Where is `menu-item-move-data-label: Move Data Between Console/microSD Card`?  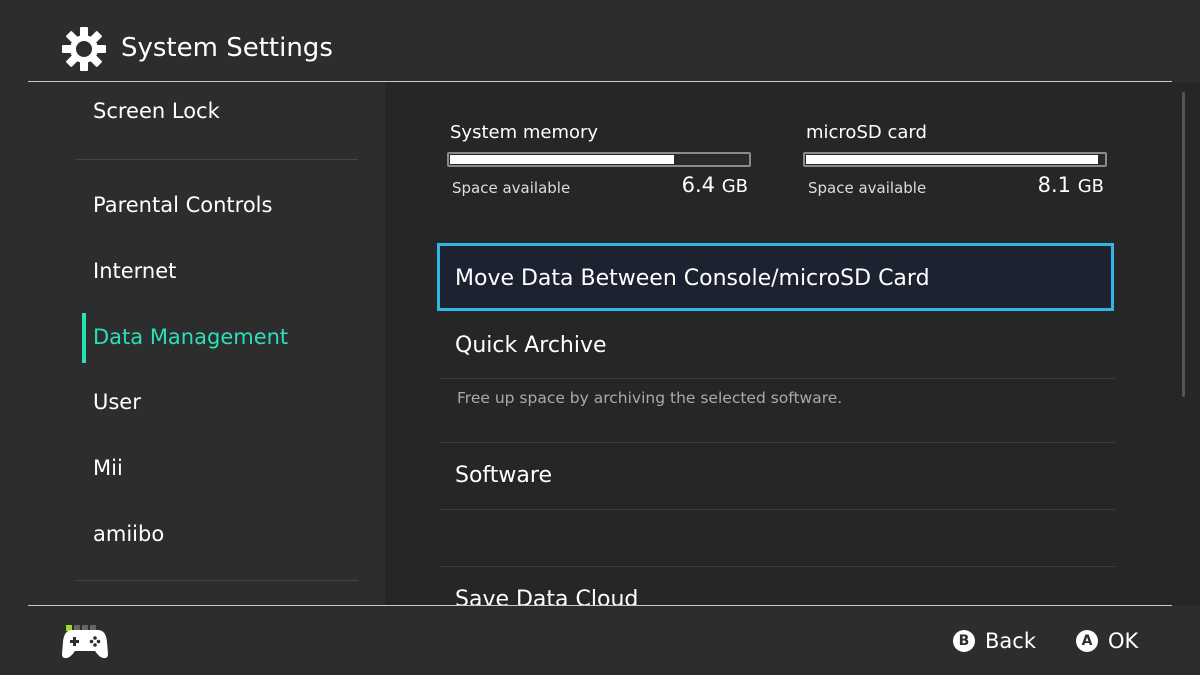
menu-item-move-data-label: Move Data Between Console/microSD Card is located at coordinates (692, 279).